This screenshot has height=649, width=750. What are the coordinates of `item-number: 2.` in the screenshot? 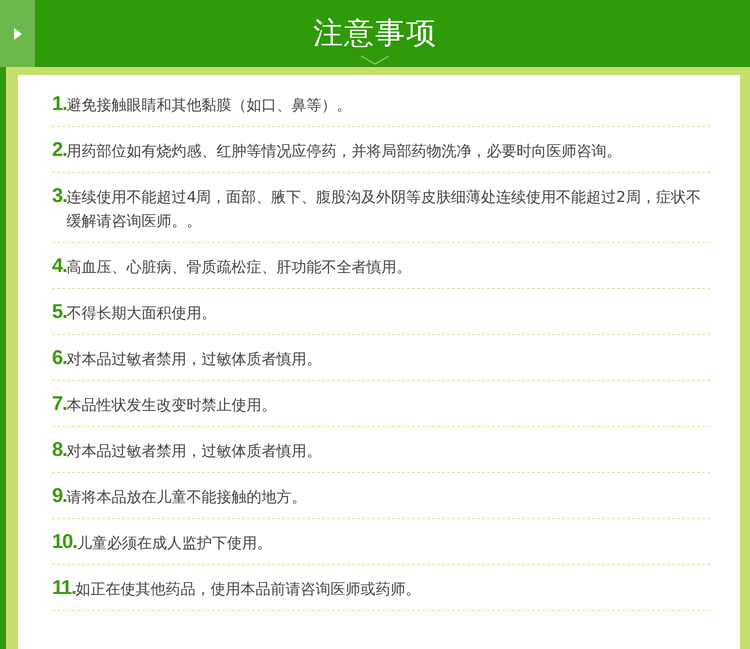 It's located at (59, 150).